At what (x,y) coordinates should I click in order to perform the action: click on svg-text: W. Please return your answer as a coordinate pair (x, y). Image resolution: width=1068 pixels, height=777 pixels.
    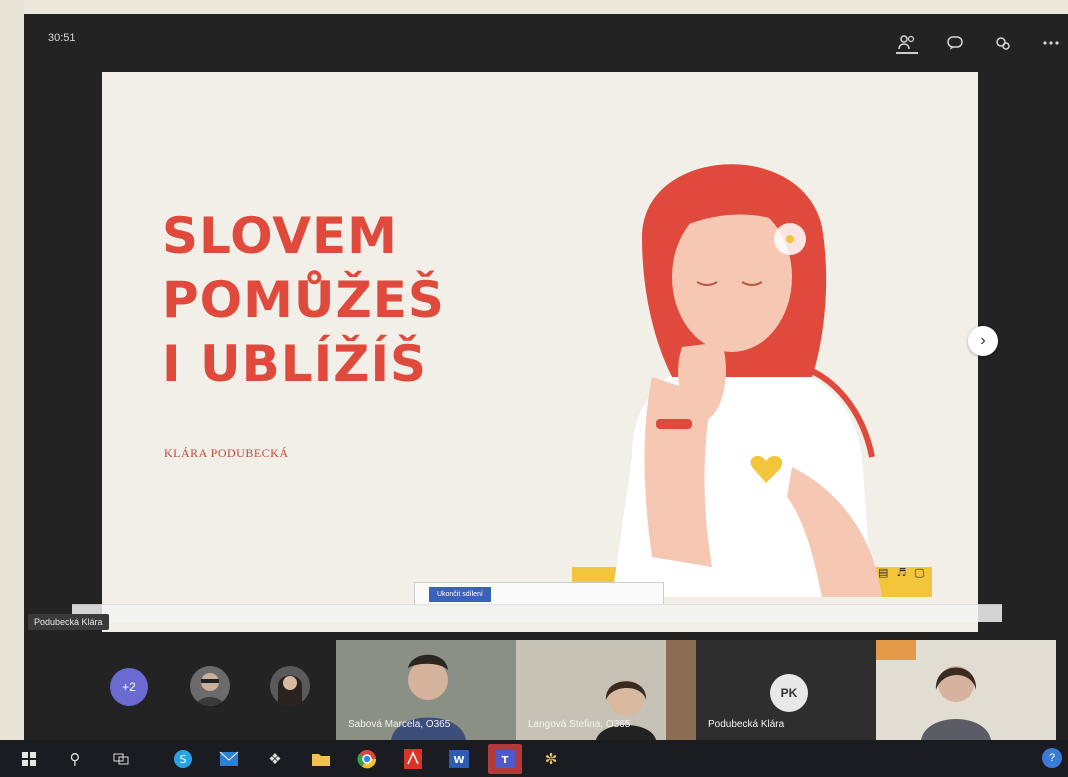
    Looking at the image, I should click on (458, 760).